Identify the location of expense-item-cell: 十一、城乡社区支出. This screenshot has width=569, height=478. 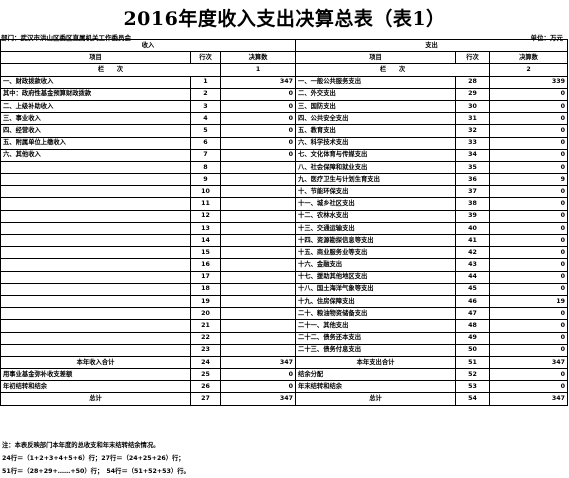
(376, 204).